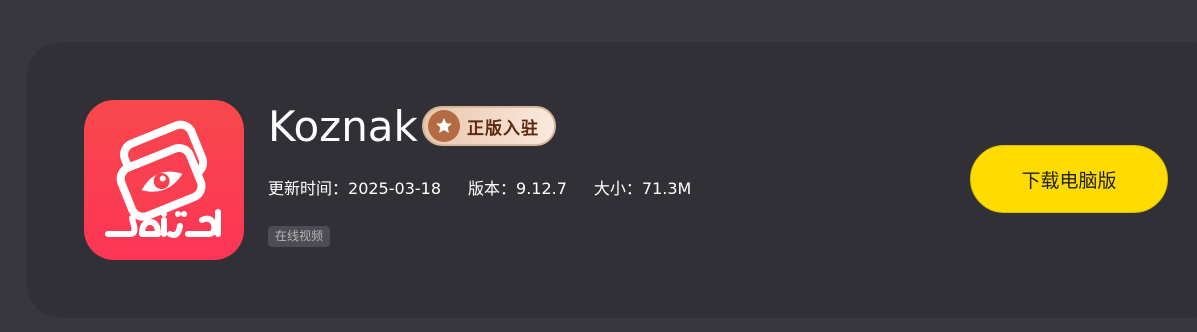 The image size is (1197, 332). What do you see at coordinates (617, 188) in the screenshot?
I see `file-size-label: 大小：` at bounding box center [617, 188].